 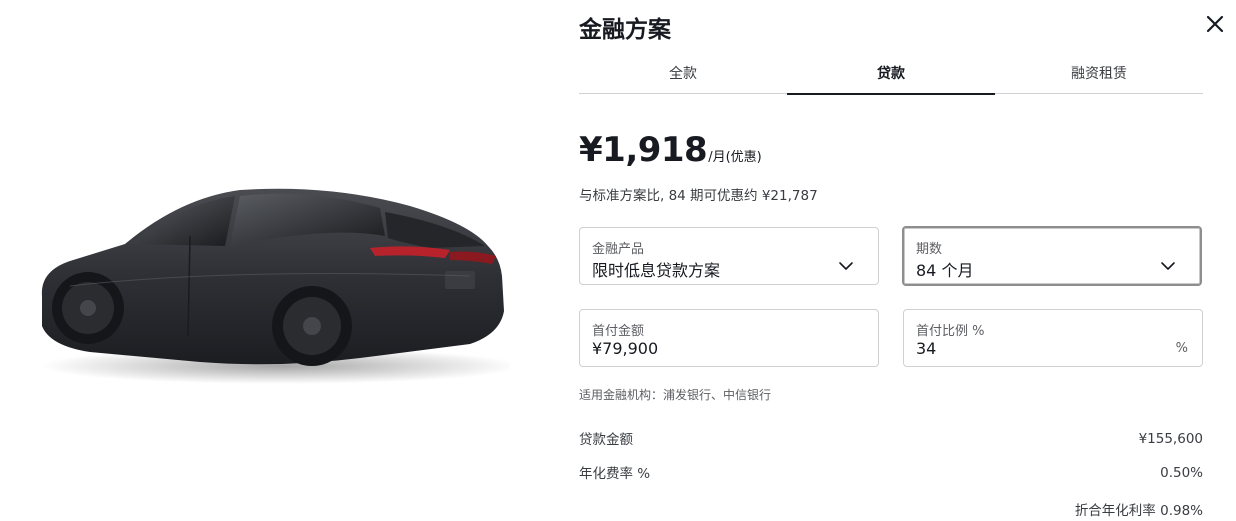 I want to click on term-select: 期数 84 个月, so click(x=1052, y=256).